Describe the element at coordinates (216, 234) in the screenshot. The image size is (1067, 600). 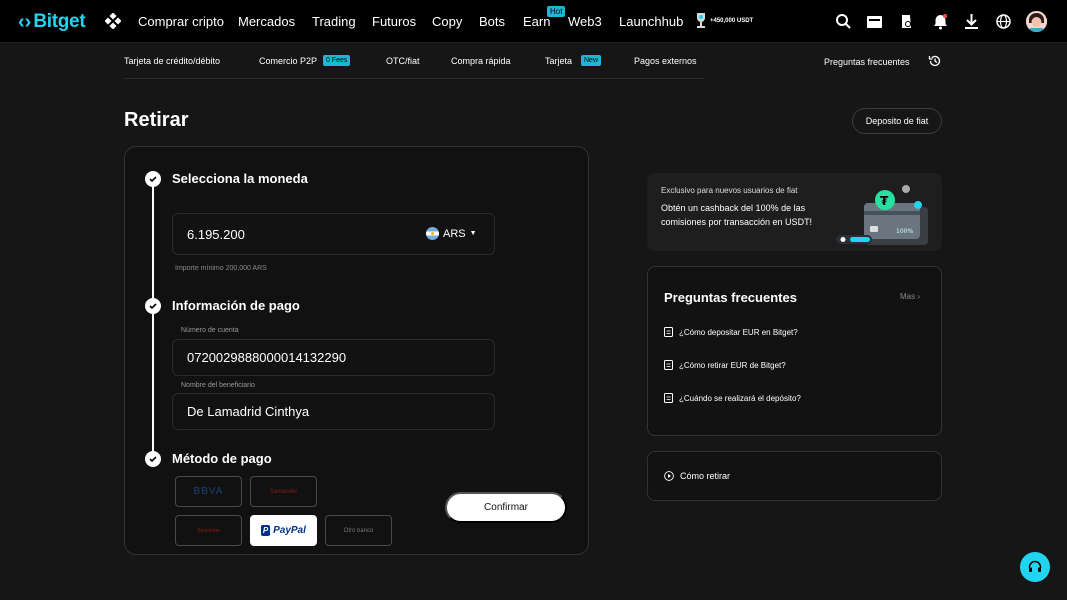
I see `amount-value: 6.195.200` at that location.